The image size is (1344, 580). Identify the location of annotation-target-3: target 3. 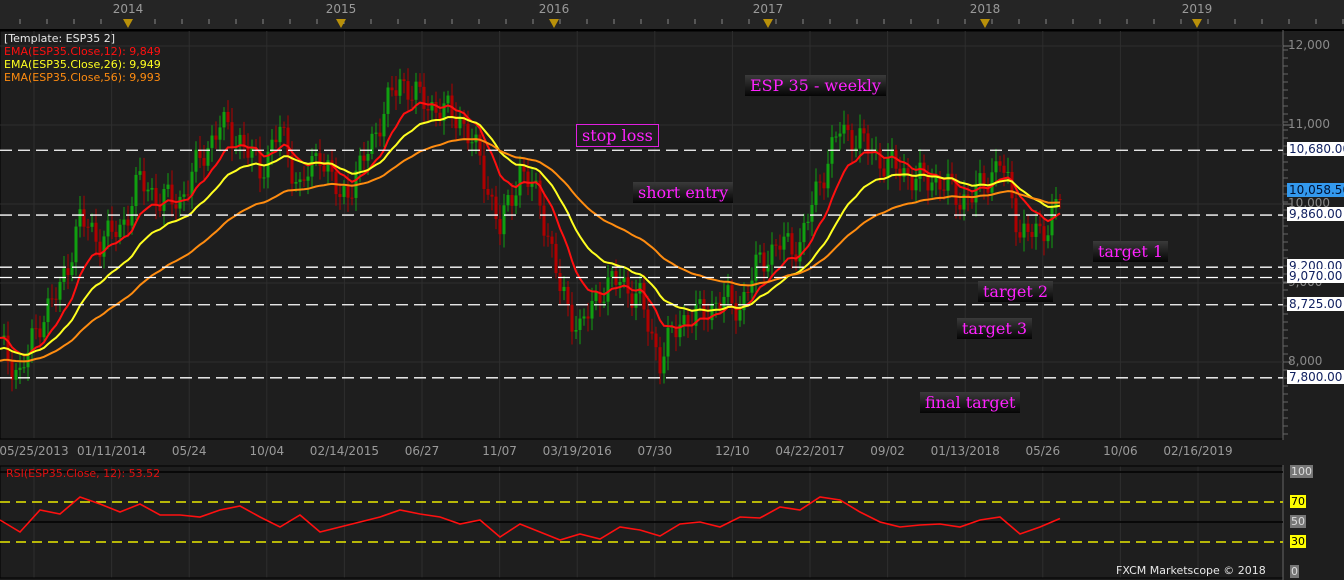
(995, 328).